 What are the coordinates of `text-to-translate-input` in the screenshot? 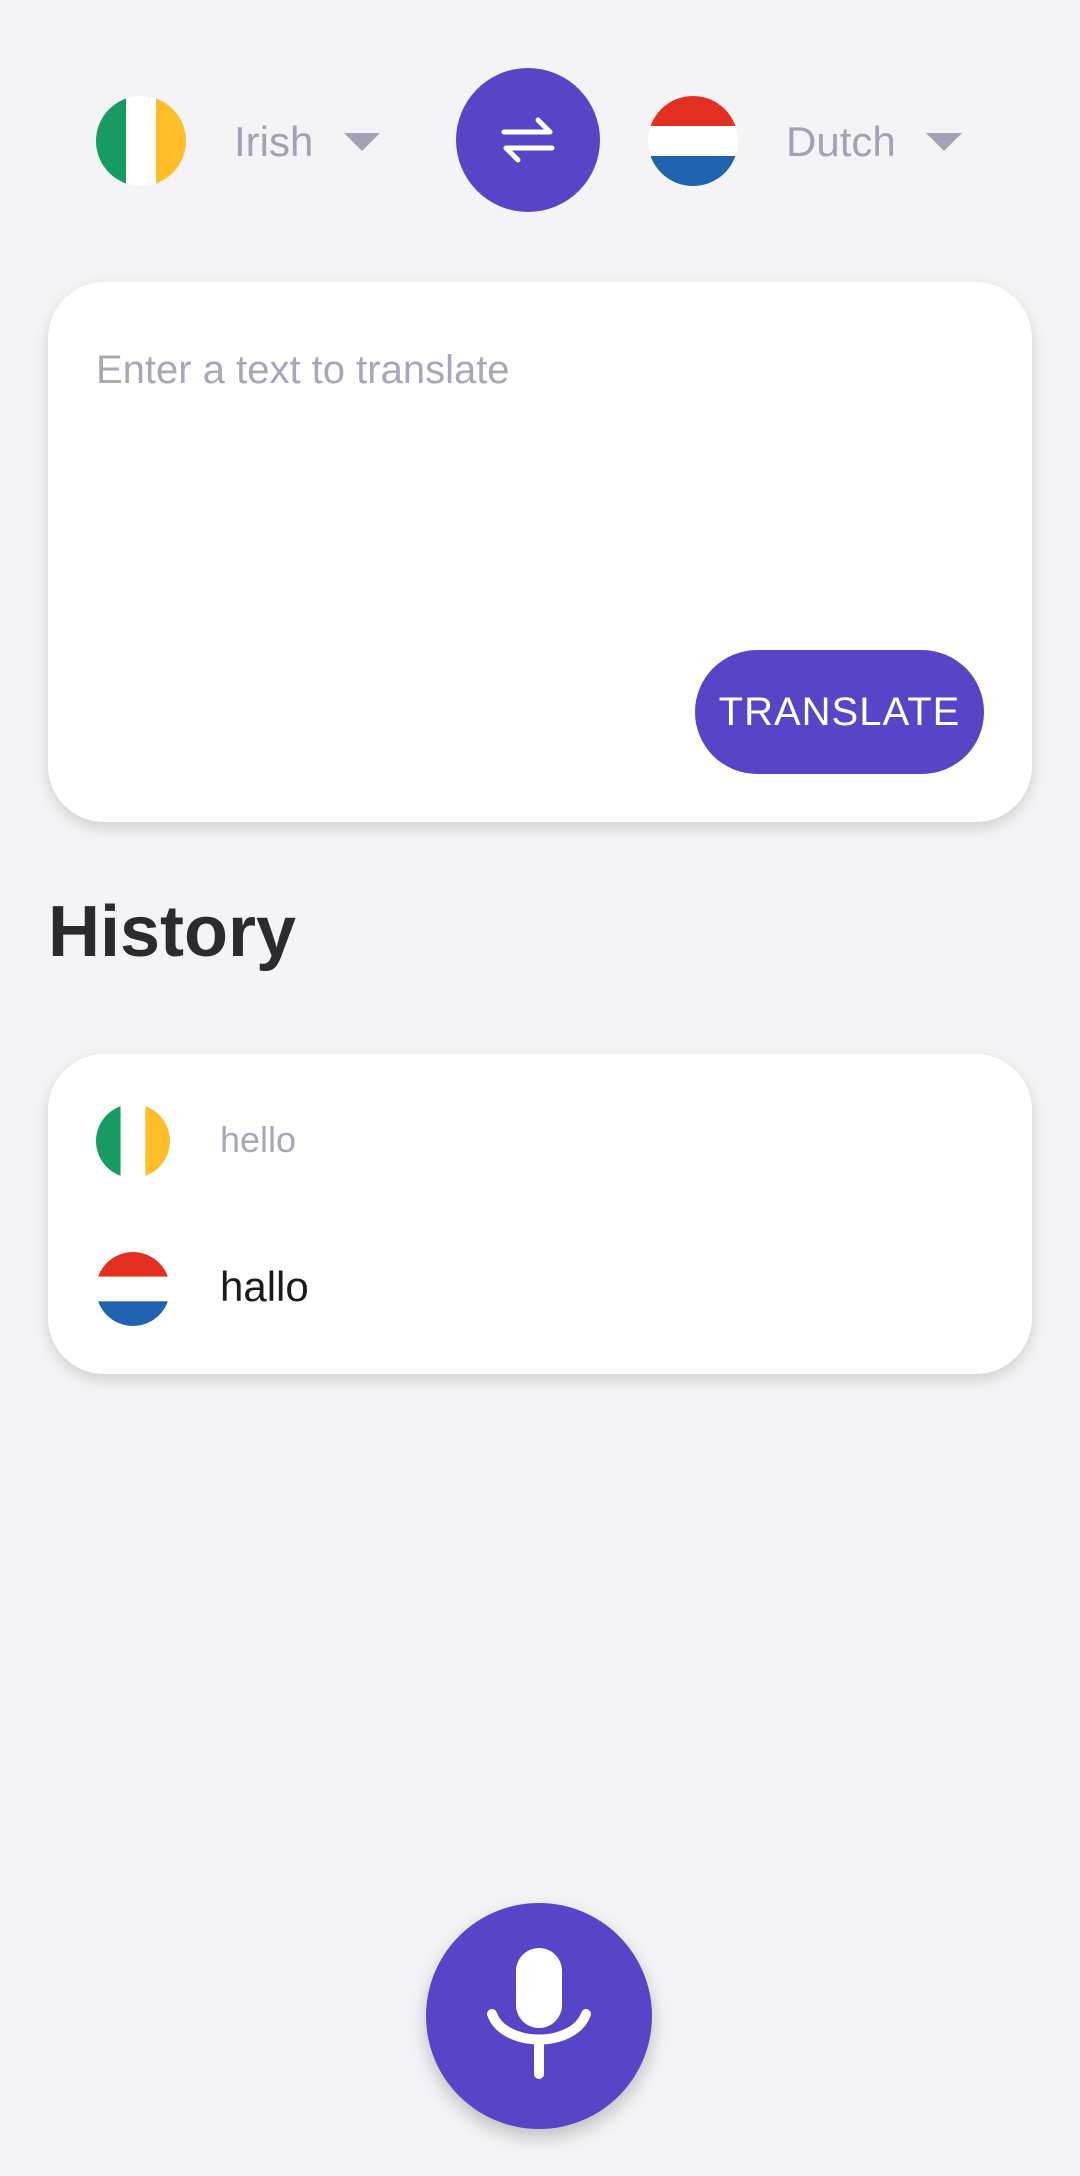 It's located at (536, 370).